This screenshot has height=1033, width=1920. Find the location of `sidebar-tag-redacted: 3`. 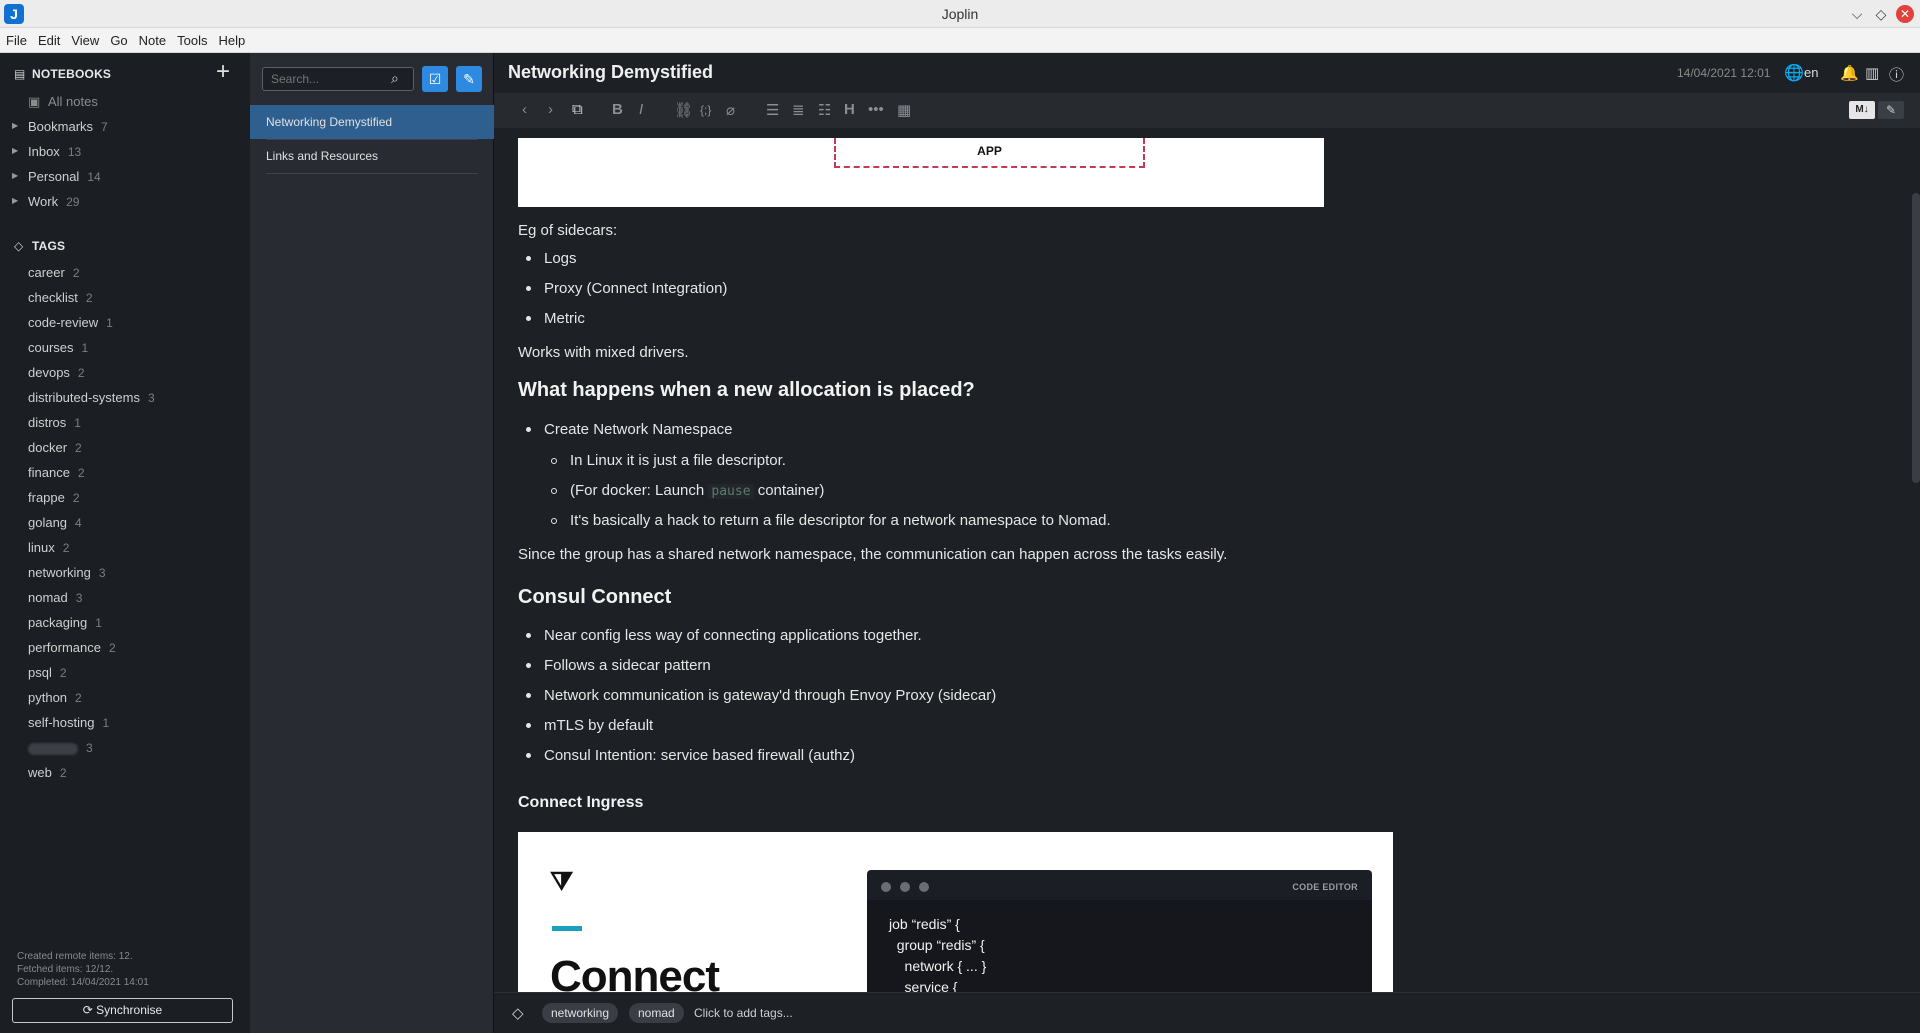

sidebar-tag-redacted: 3 is located at coordinates (60, 752).